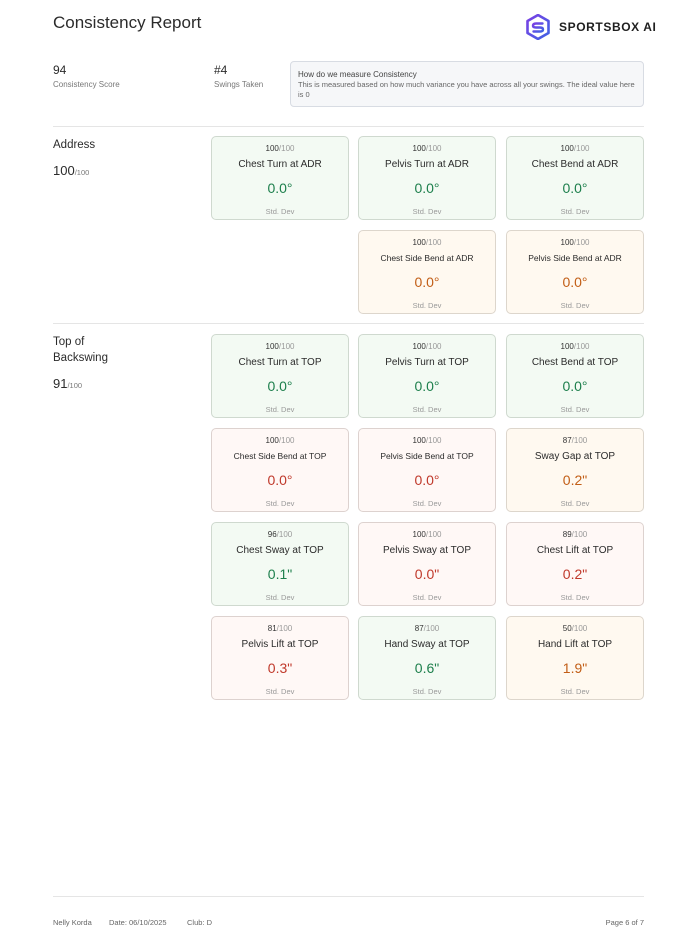 This screenshot has height=949, width=688. What do you see at coordinates (427, 574) in the screenshot?
I see `metric-value: 0.0"` at bounding box center [427, 574].